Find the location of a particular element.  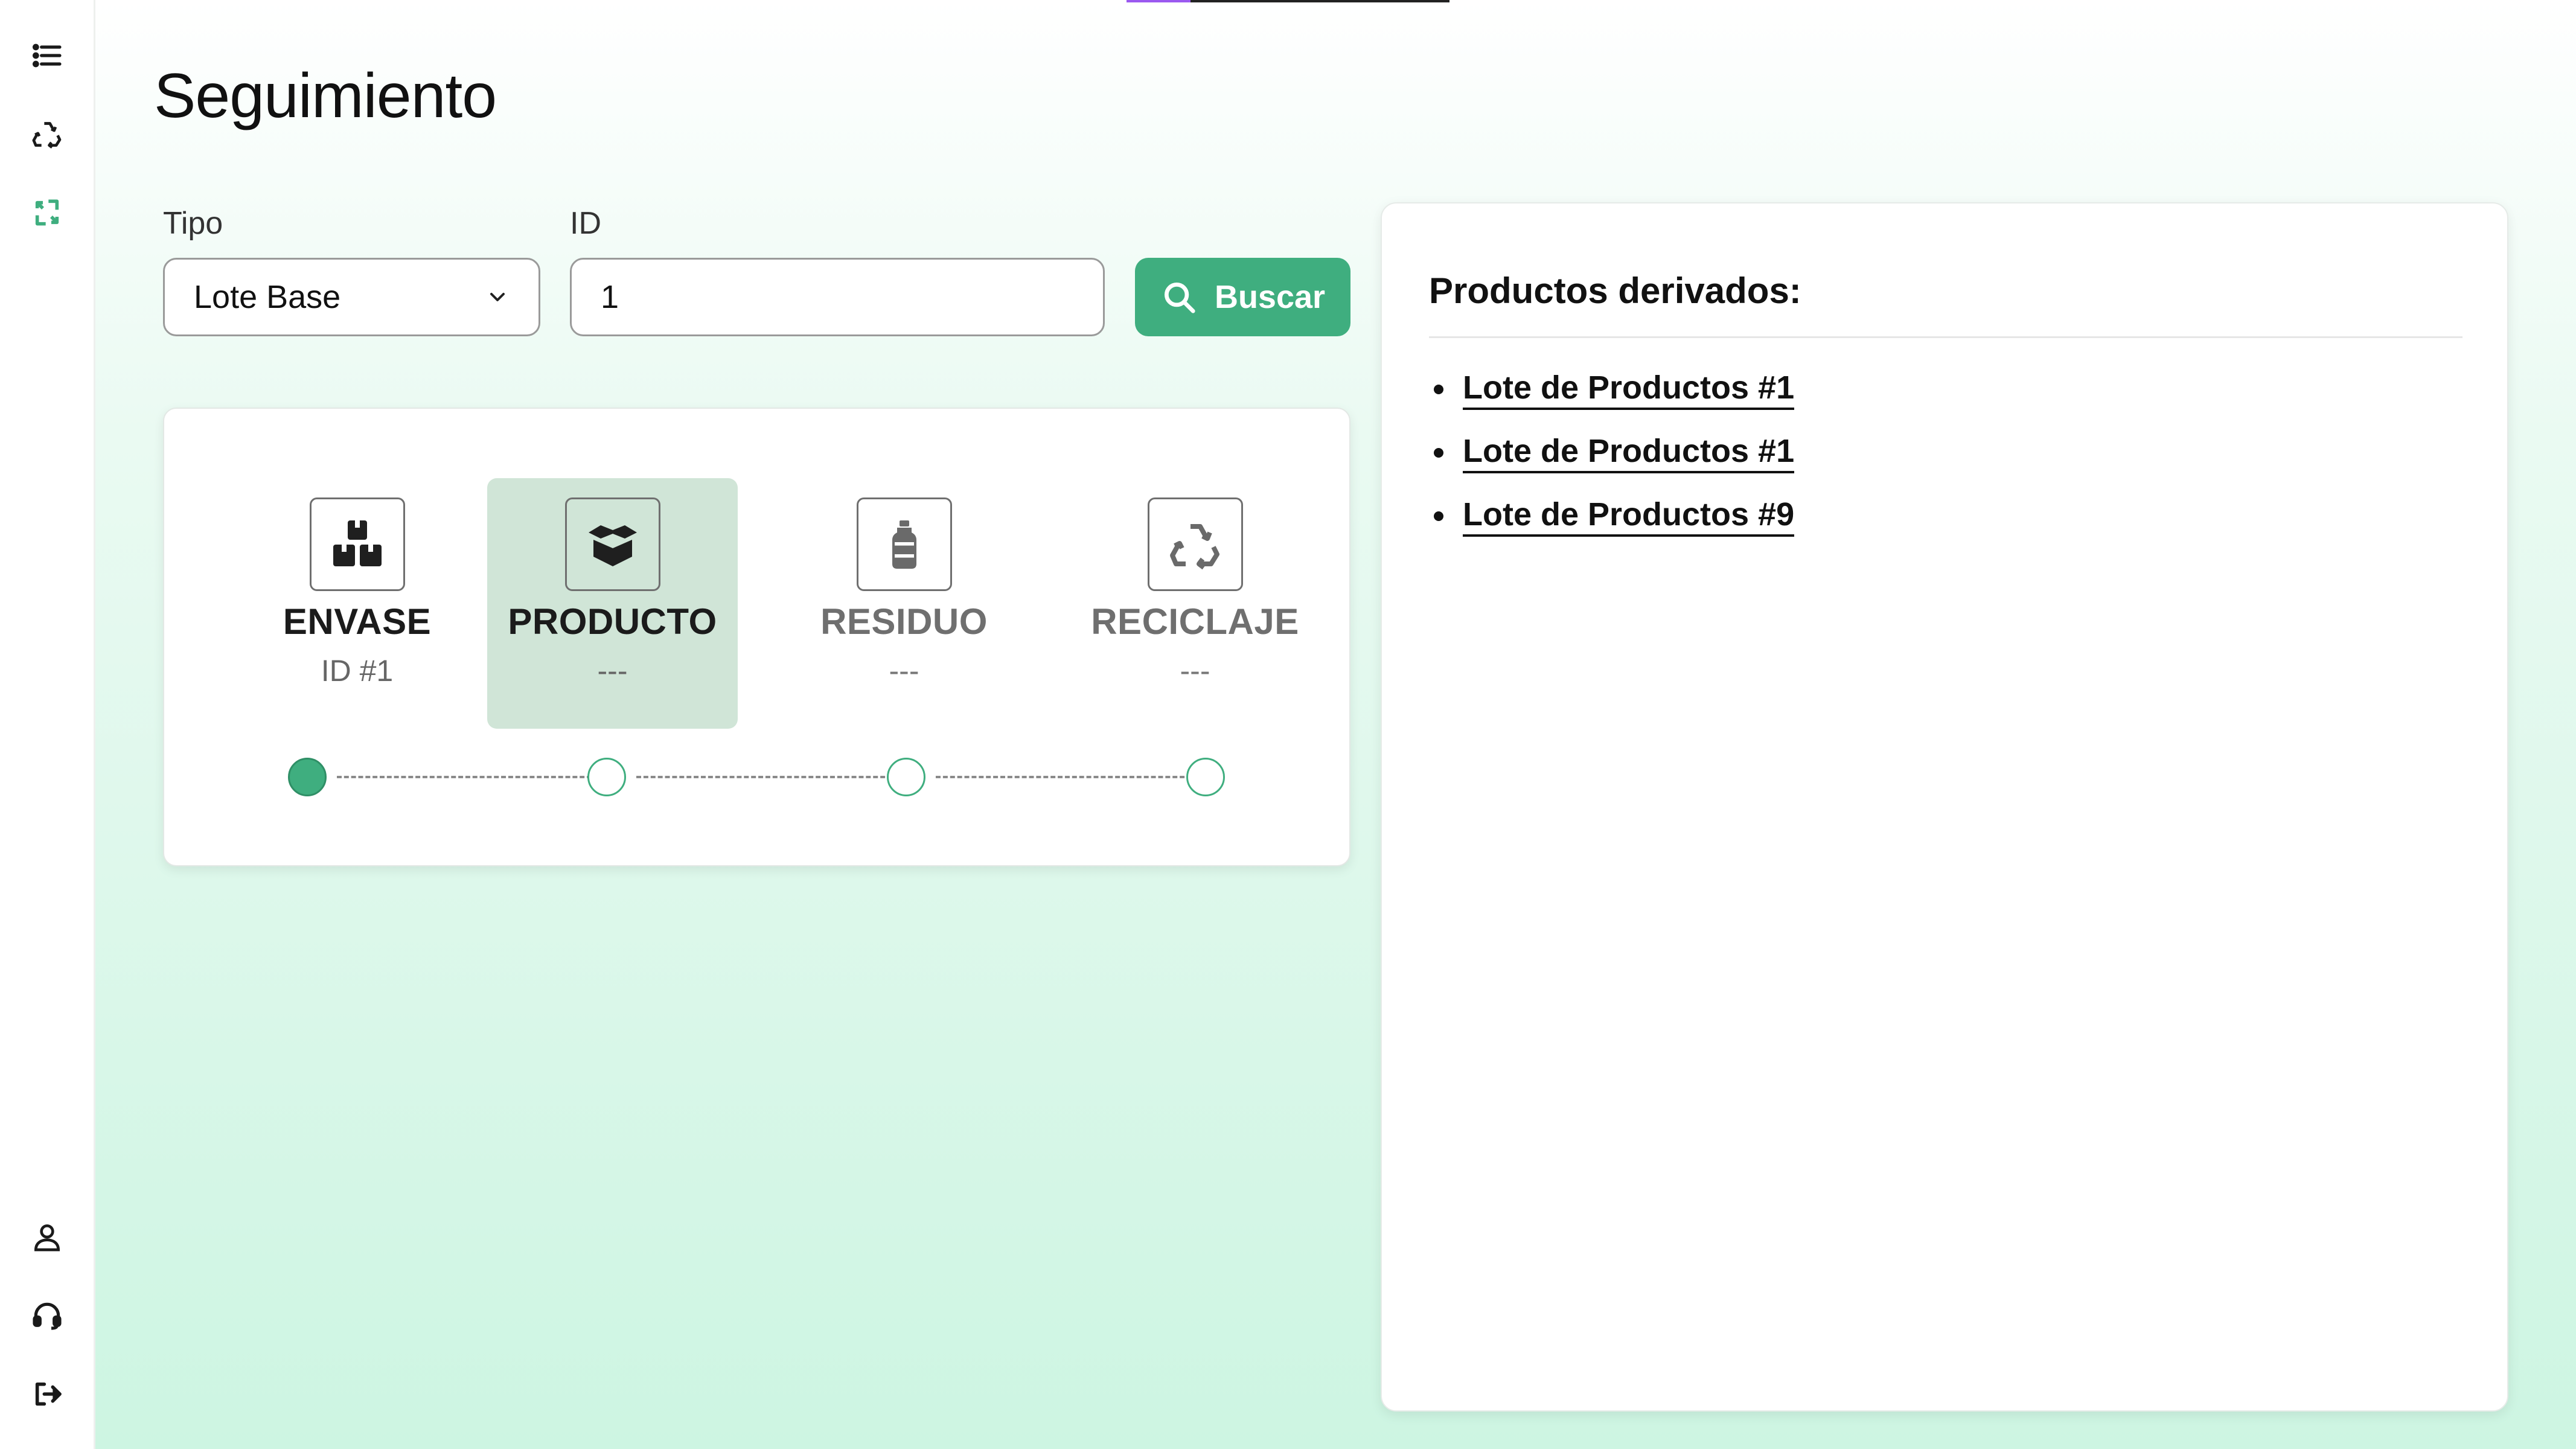

sidebar is located at coordinates (48, 724).